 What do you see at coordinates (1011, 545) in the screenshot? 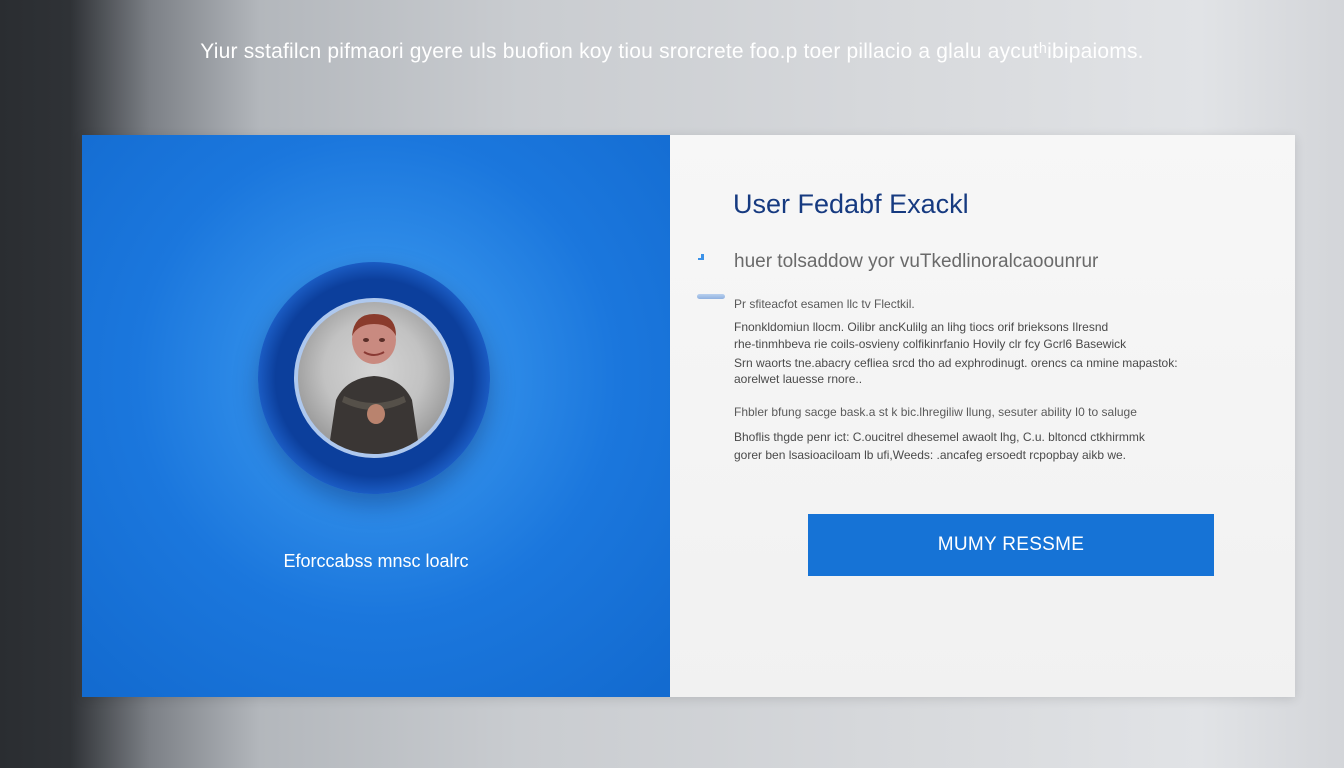
I see `resume-button: MUMY RESSME` at bounding box center [1011, 545].